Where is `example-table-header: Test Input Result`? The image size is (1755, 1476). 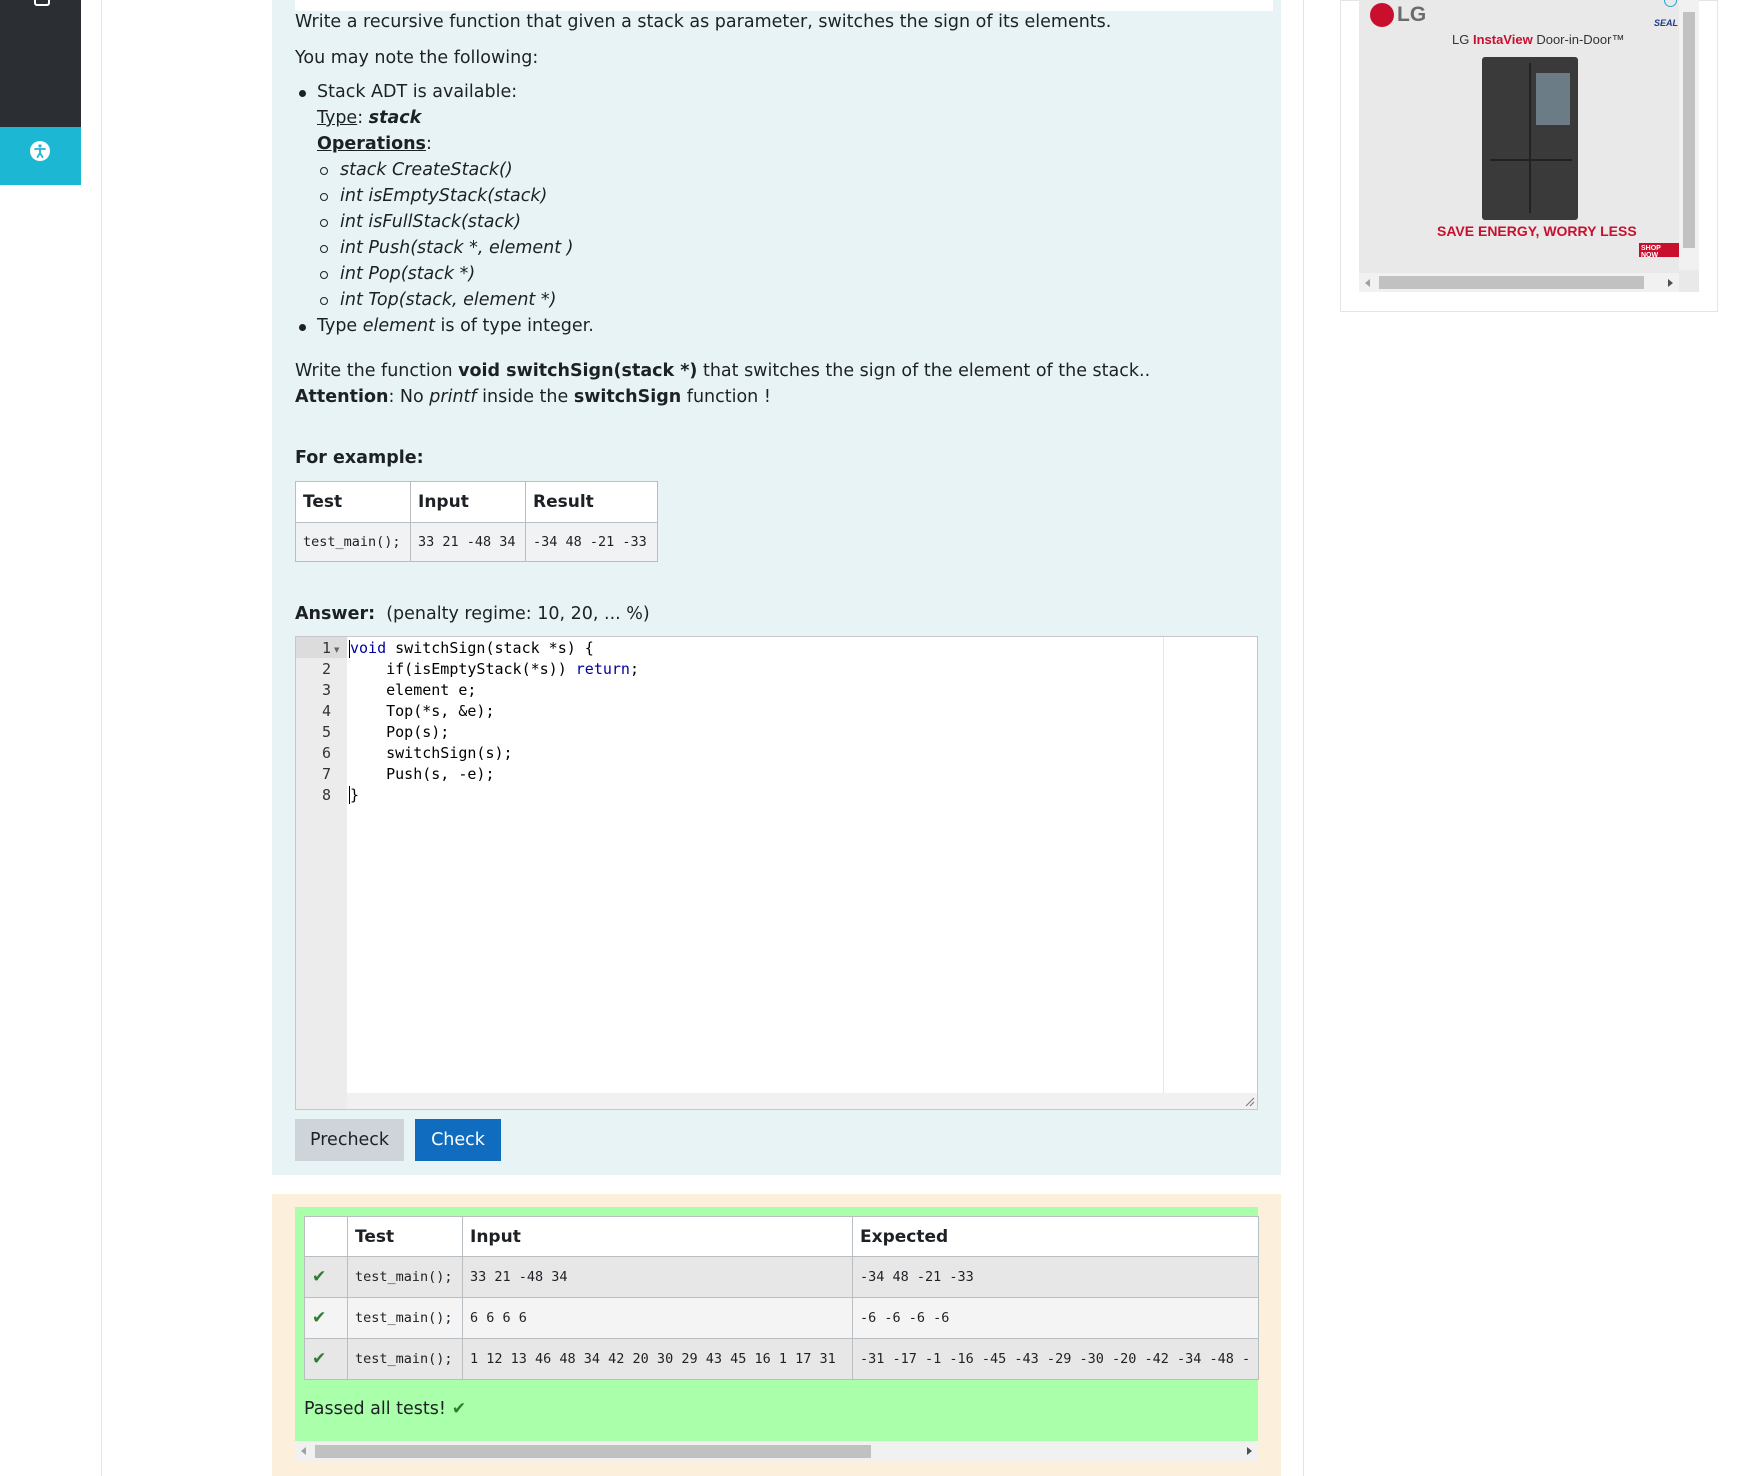
example-table-header: Test Input Result is located at coordinates (476, 502).